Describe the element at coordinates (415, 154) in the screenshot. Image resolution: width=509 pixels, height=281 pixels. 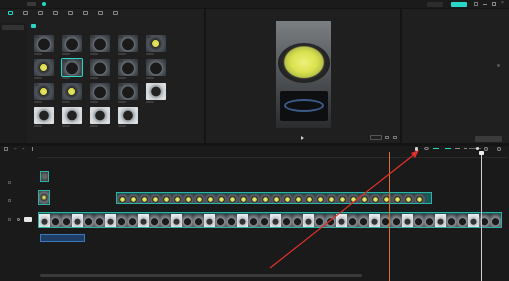
I see `arrow-head` at that location.